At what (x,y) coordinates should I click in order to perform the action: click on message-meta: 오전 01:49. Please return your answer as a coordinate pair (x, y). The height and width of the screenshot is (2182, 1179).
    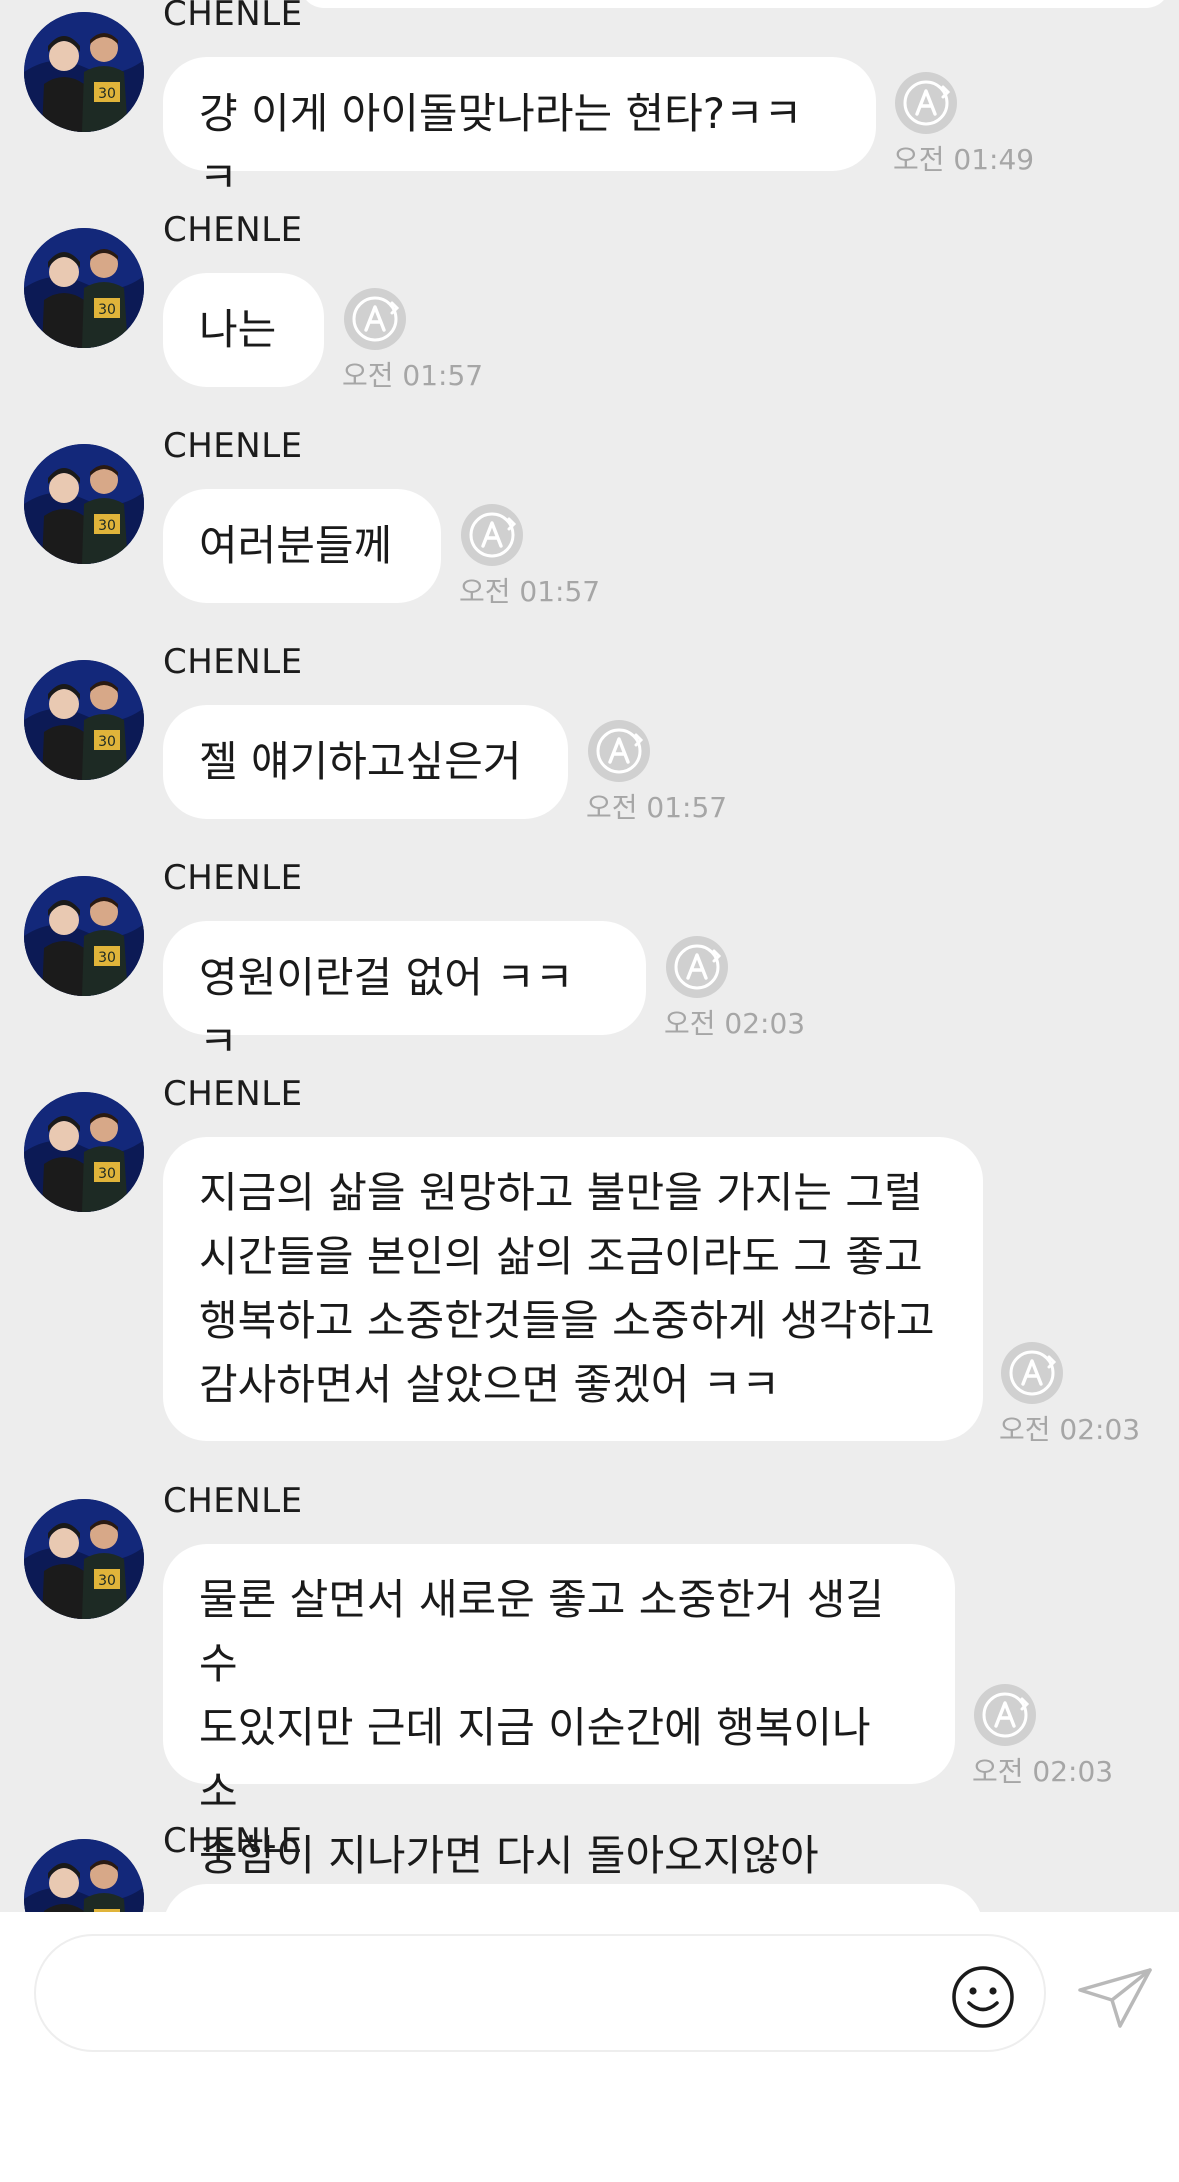
    Looking at the image, I should click on (963, 124).